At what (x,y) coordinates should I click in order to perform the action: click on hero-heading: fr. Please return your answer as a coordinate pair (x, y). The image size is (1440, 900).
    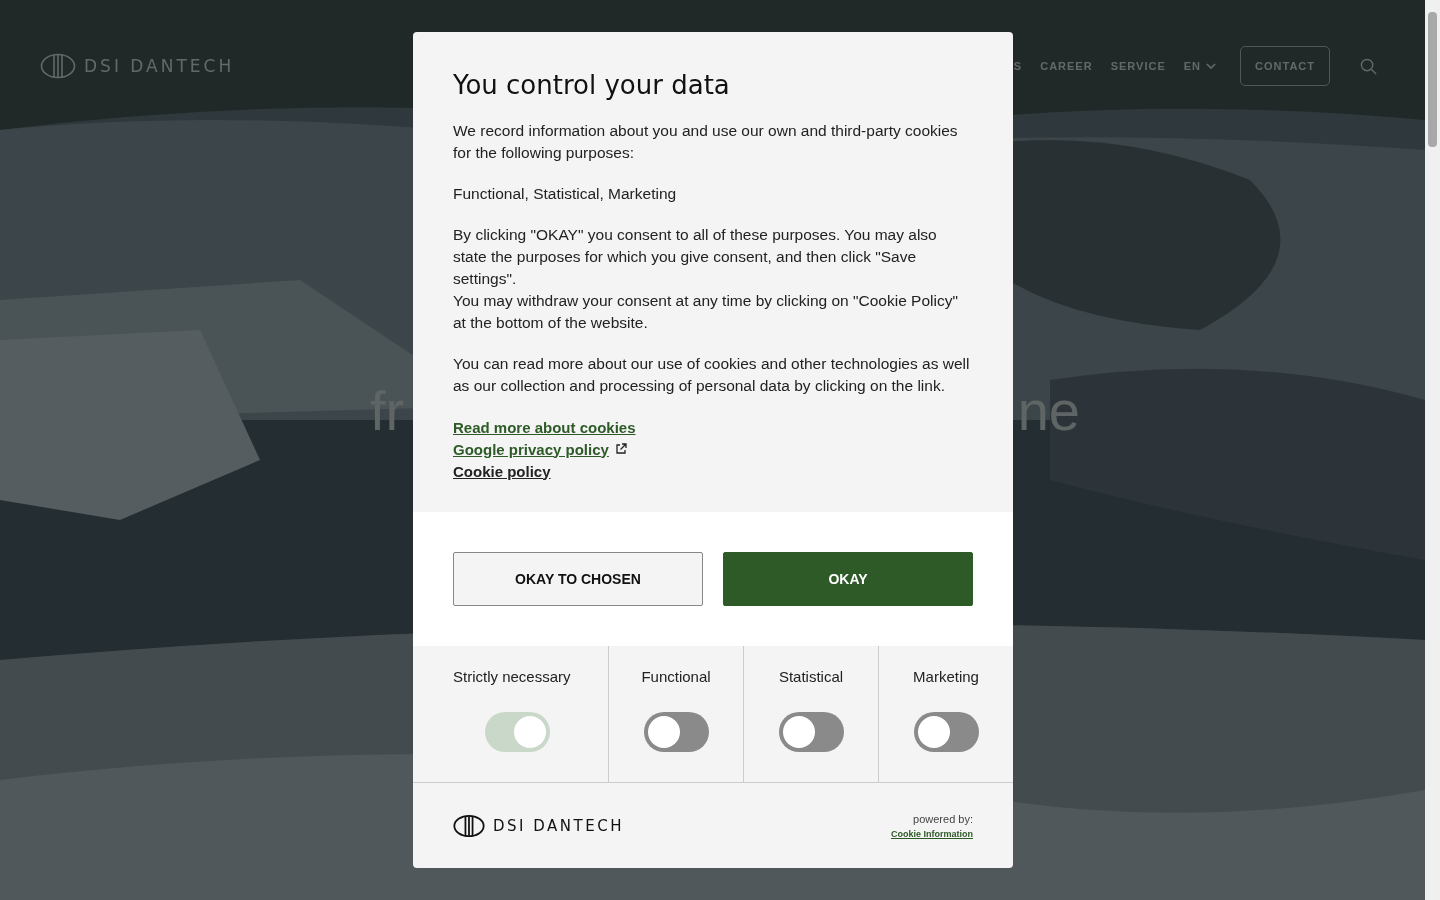
    Looking at the image, I should click on (387, 410).